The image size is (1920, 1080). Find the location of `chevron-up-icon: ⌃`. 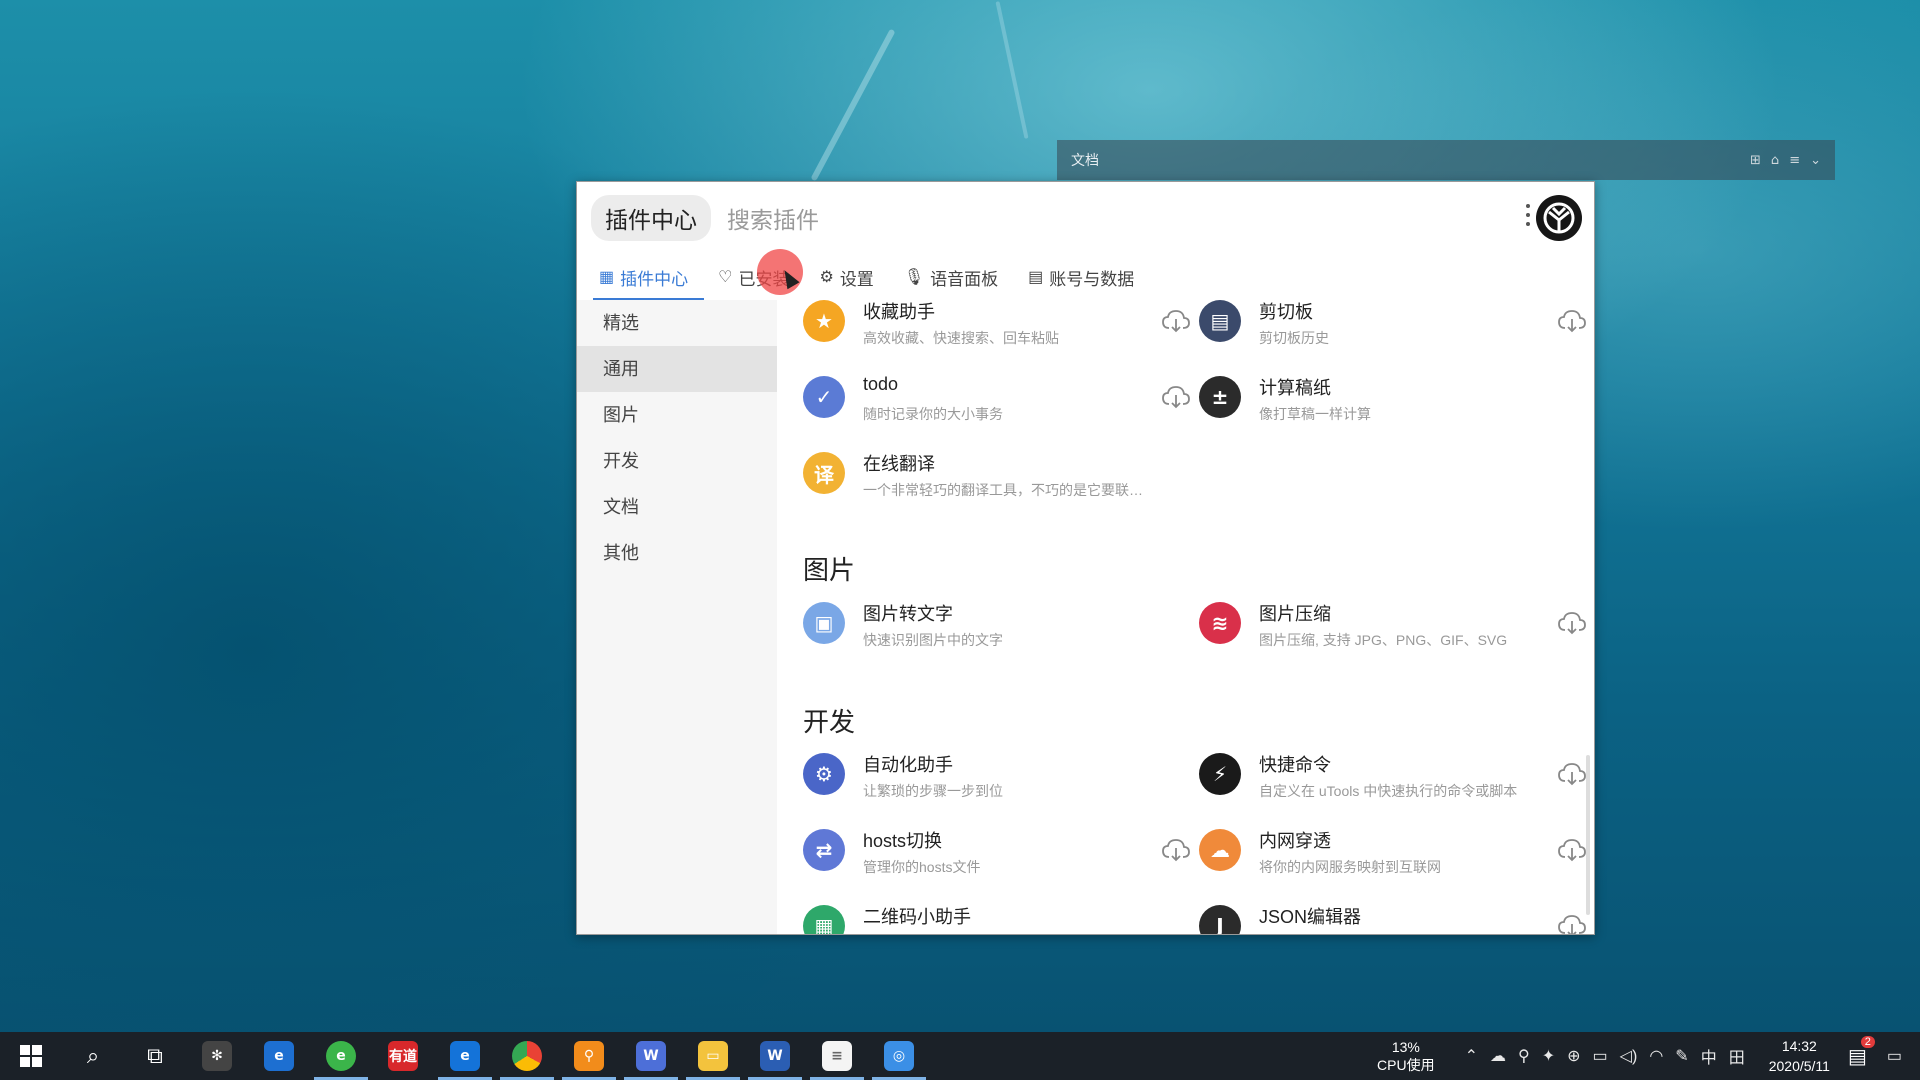

chevron-up-icon: ⌃ is located at coordinates (1471, 1056).